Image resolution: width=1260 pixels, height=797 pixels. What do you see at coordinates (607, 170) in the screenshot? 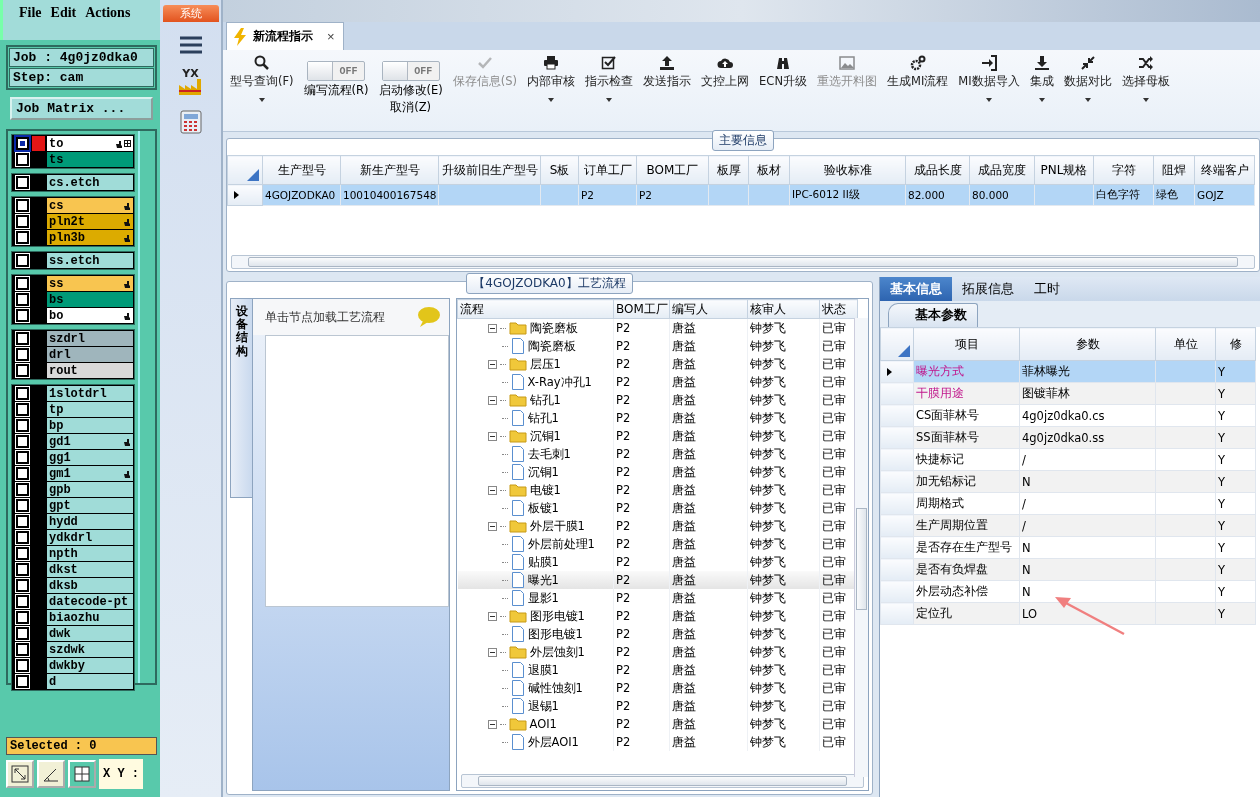
I see `column-header: 订单工厂` at bounding box center [607, 170].